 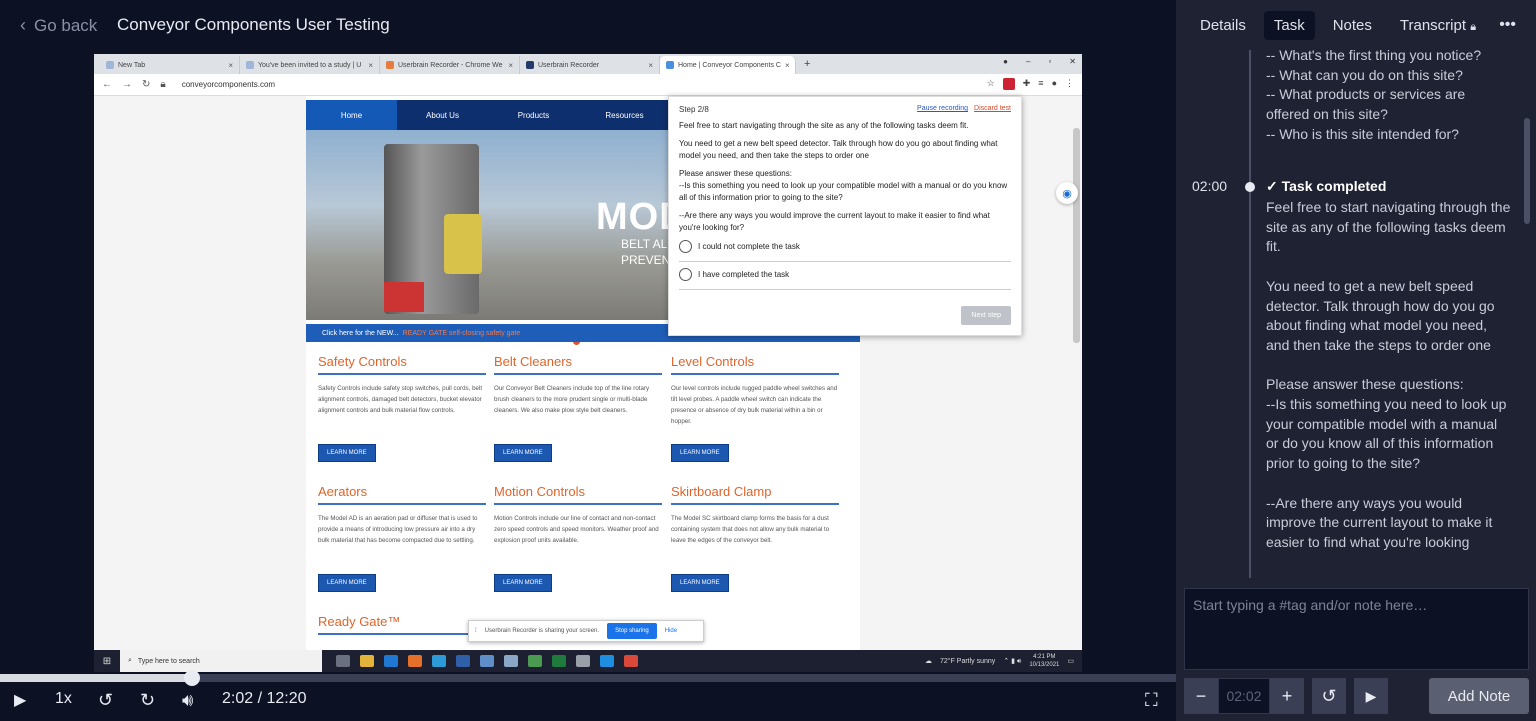 What do you see at coordinates (728, 65) in the screenshot?
I see `browser-tab-active: Home | Conveyor Components C ×` at bounding box center [728, 65].